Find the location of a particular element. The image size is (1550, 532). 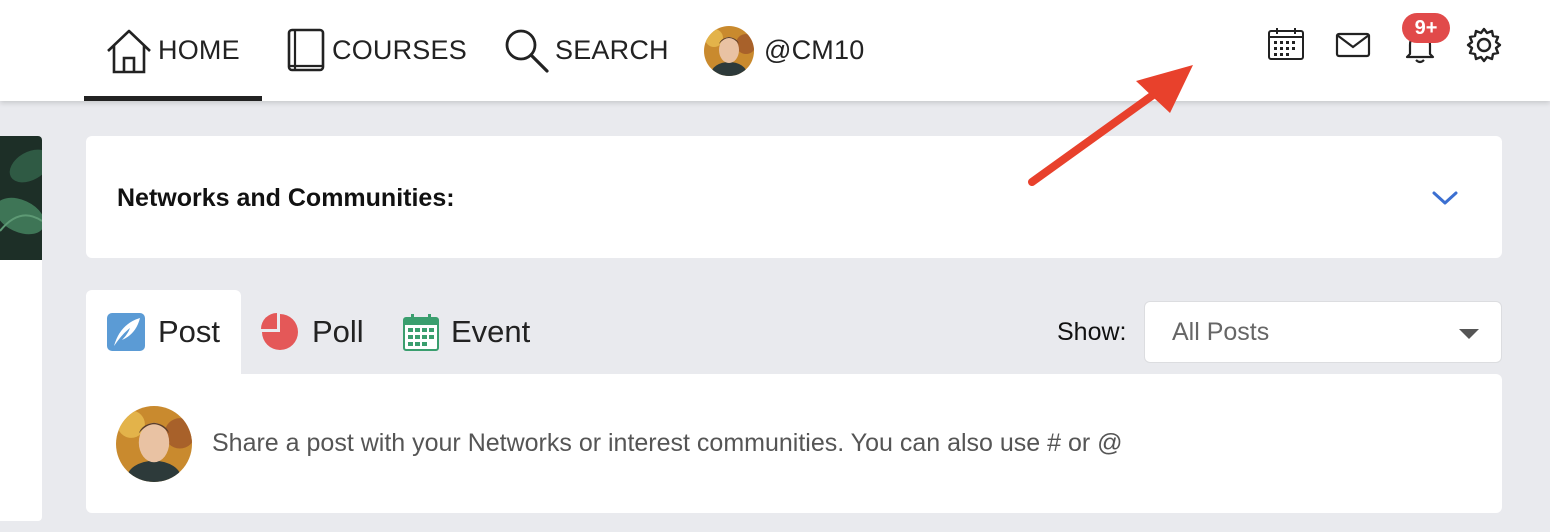

annotation-arrow is located at coordinates (1110, 125).